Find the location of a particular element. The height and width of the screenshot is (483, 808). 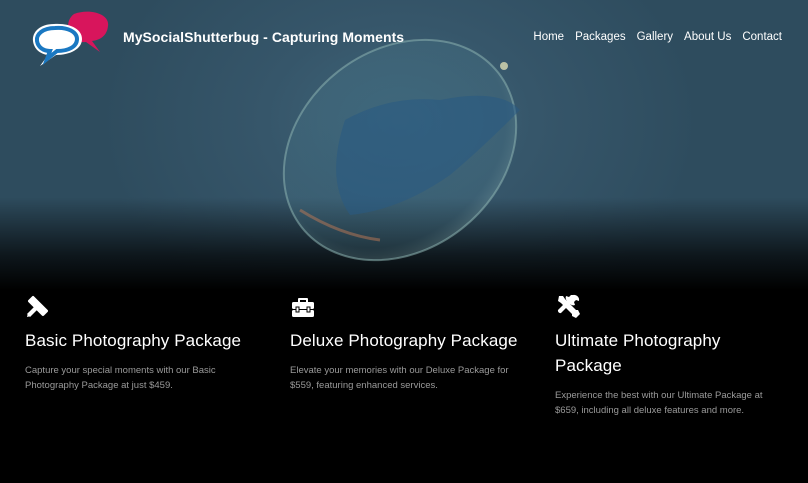

main-nav: Home Packages Gallery About Us Contact is located at coordinates (657, 37).